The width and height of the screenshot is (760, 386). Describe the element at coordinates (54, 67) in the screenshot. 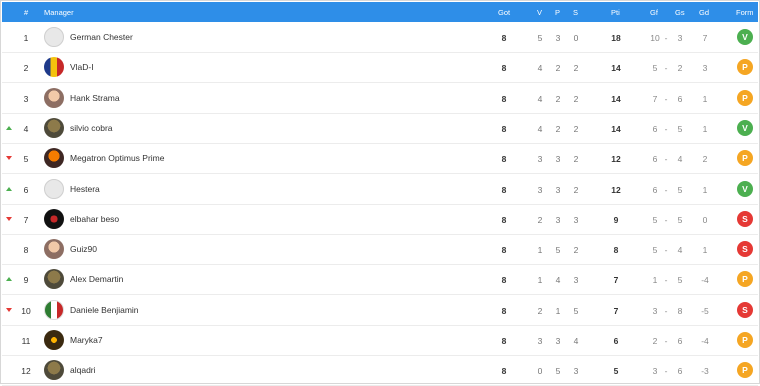

I see `flag-avatar` at that location.